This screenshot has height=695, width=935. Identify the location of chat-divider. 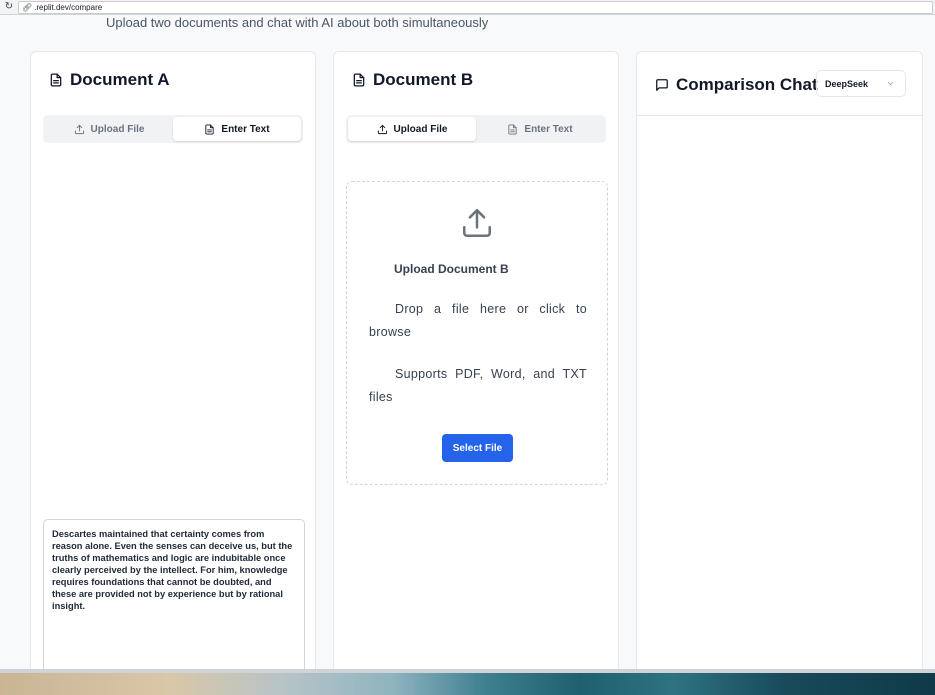
(779, 115).